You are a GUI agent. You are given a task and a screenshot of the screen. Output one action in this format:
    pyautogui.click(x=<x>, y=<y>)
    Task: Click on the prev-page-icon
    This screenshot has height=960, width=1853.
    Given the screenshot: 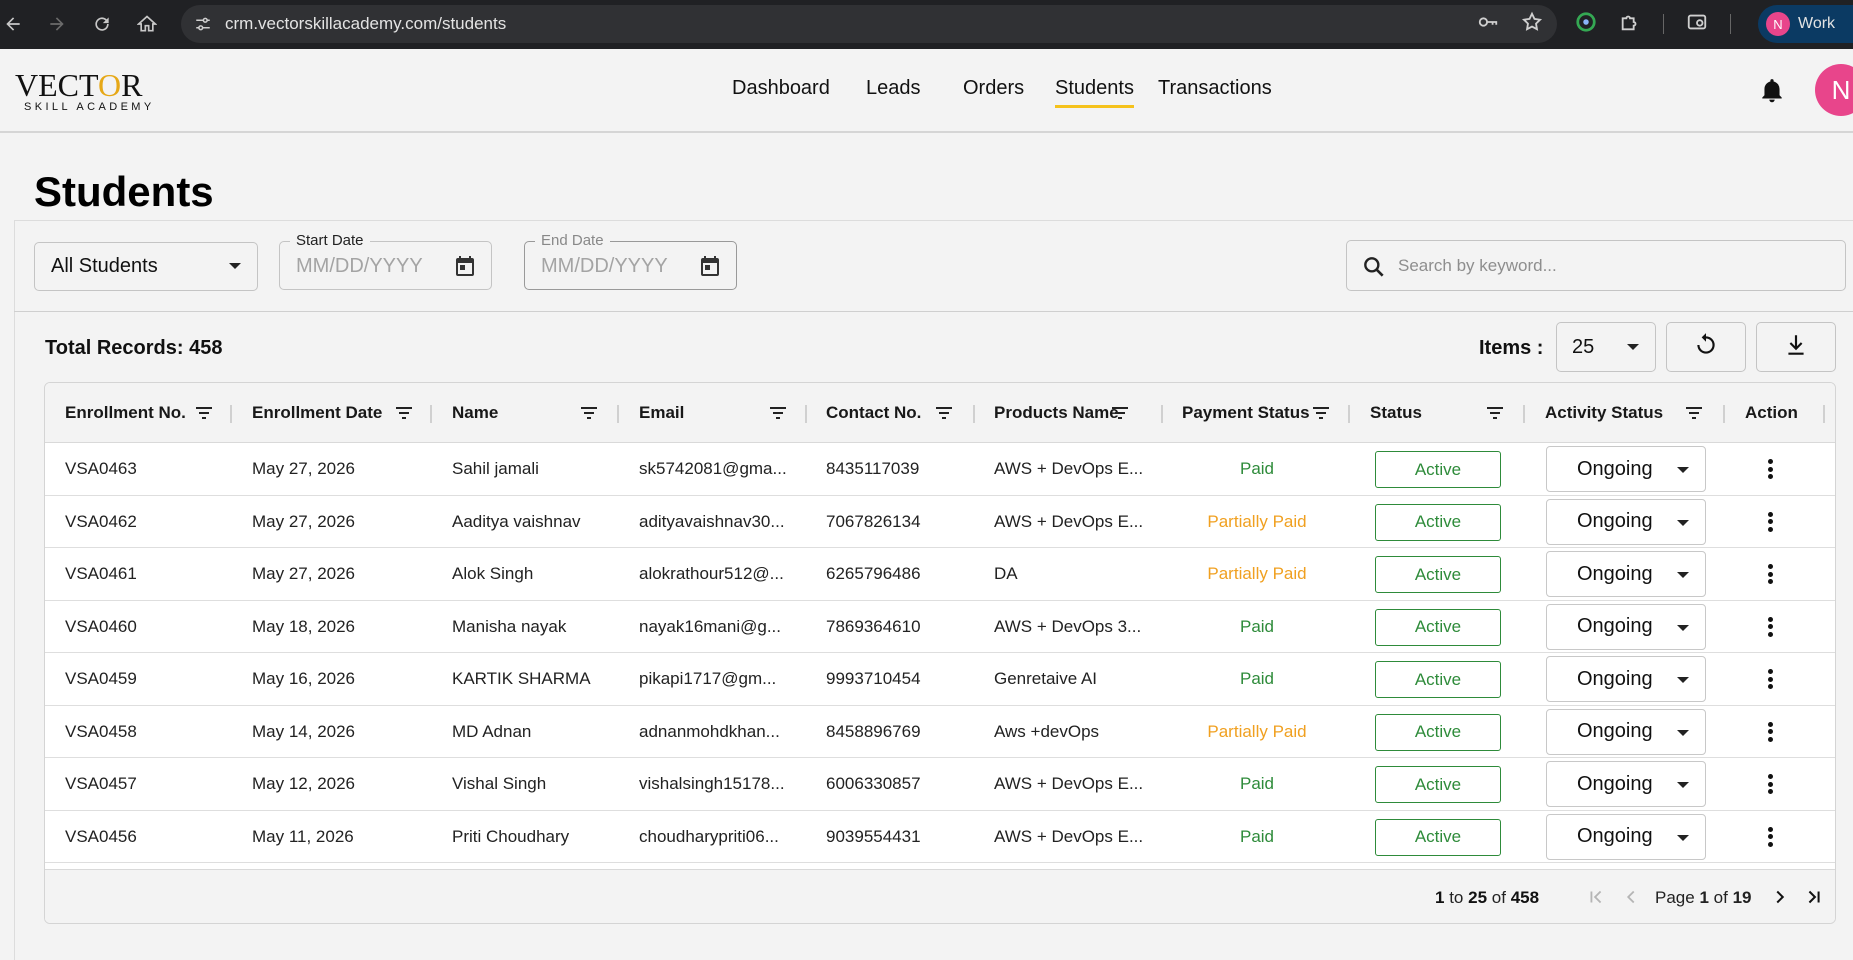 What is the action you would take?
    pyautogui.click(x=1631, y=897)
    